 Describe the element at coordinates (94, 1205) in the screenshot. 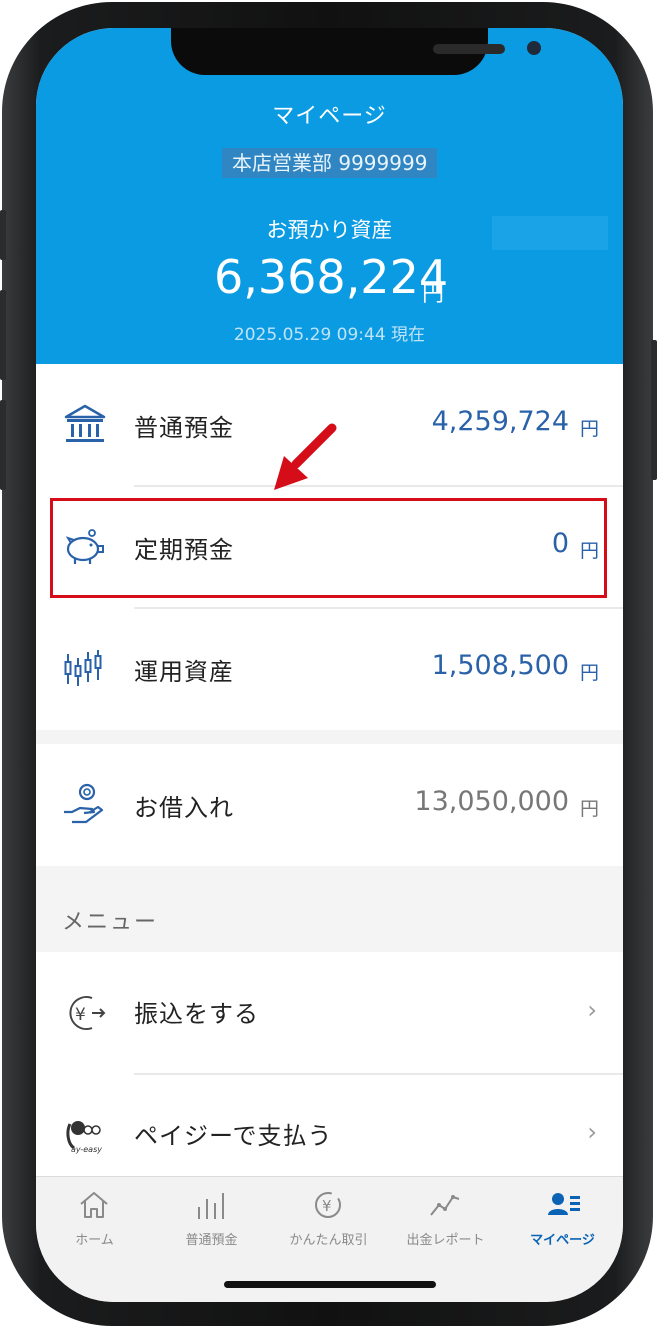

I see `home-icon` at that location.